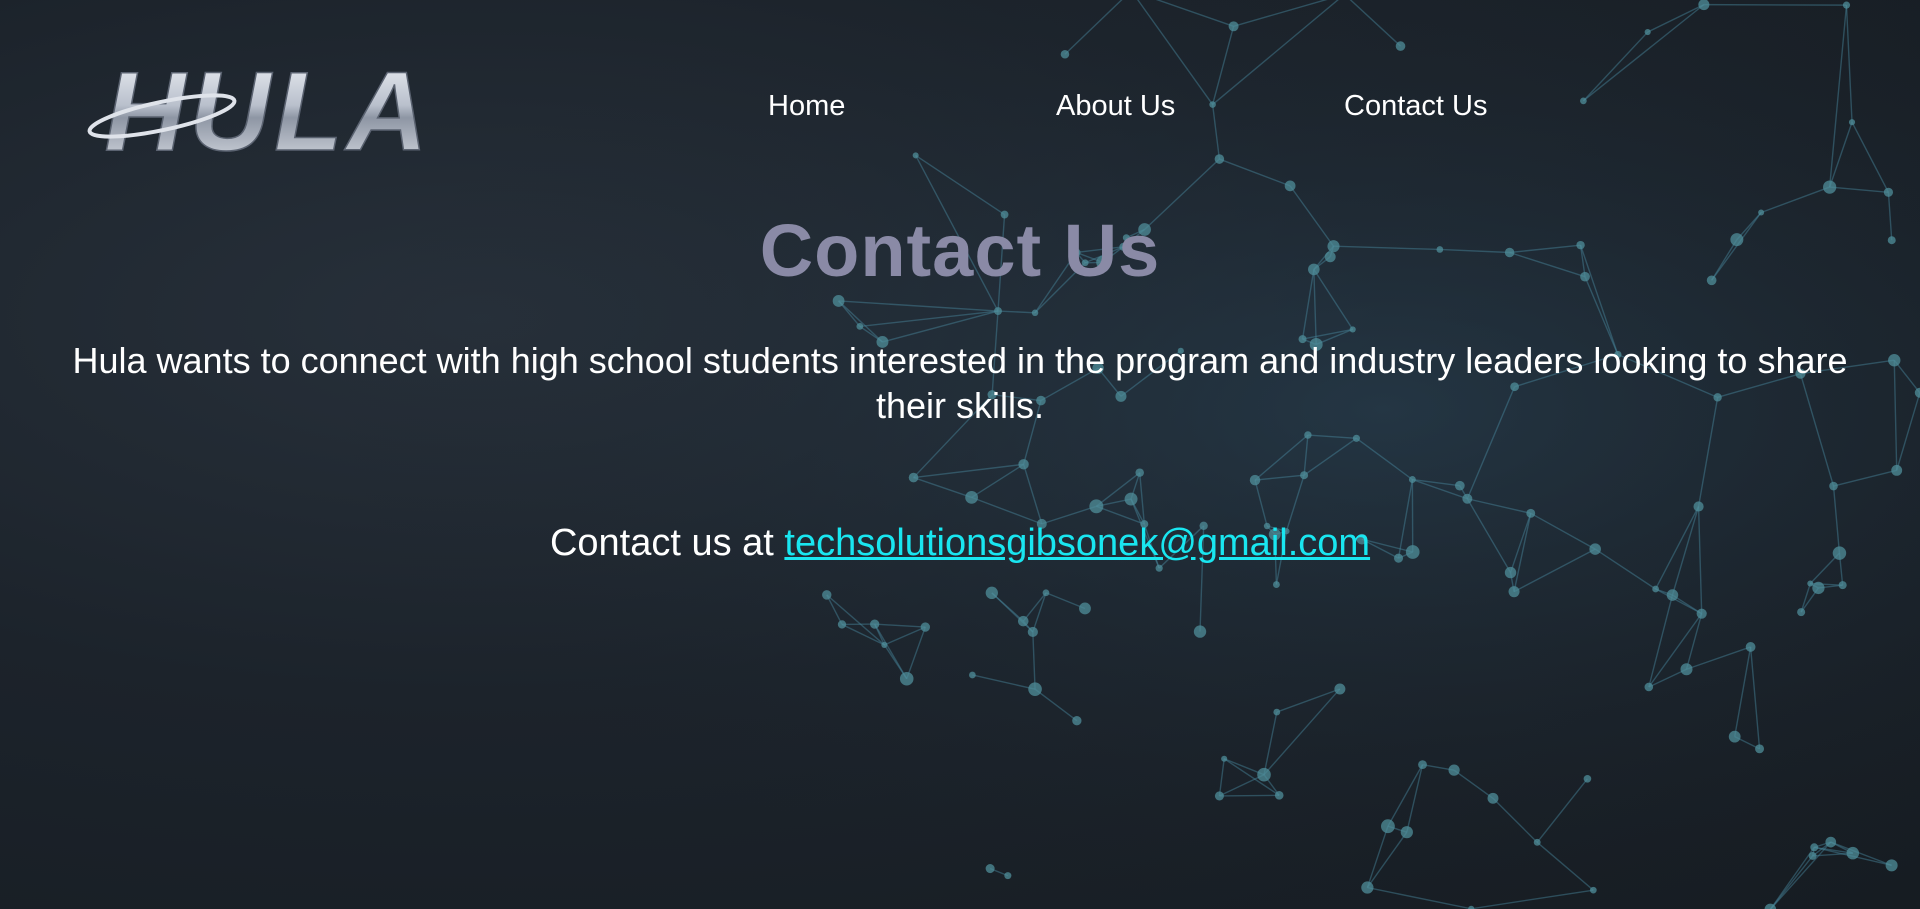 The width and height of the screenshot is (1920, 909). I want to click on email-link: techsolutionsgibsonek@gmail.com, so click(1077, 543).